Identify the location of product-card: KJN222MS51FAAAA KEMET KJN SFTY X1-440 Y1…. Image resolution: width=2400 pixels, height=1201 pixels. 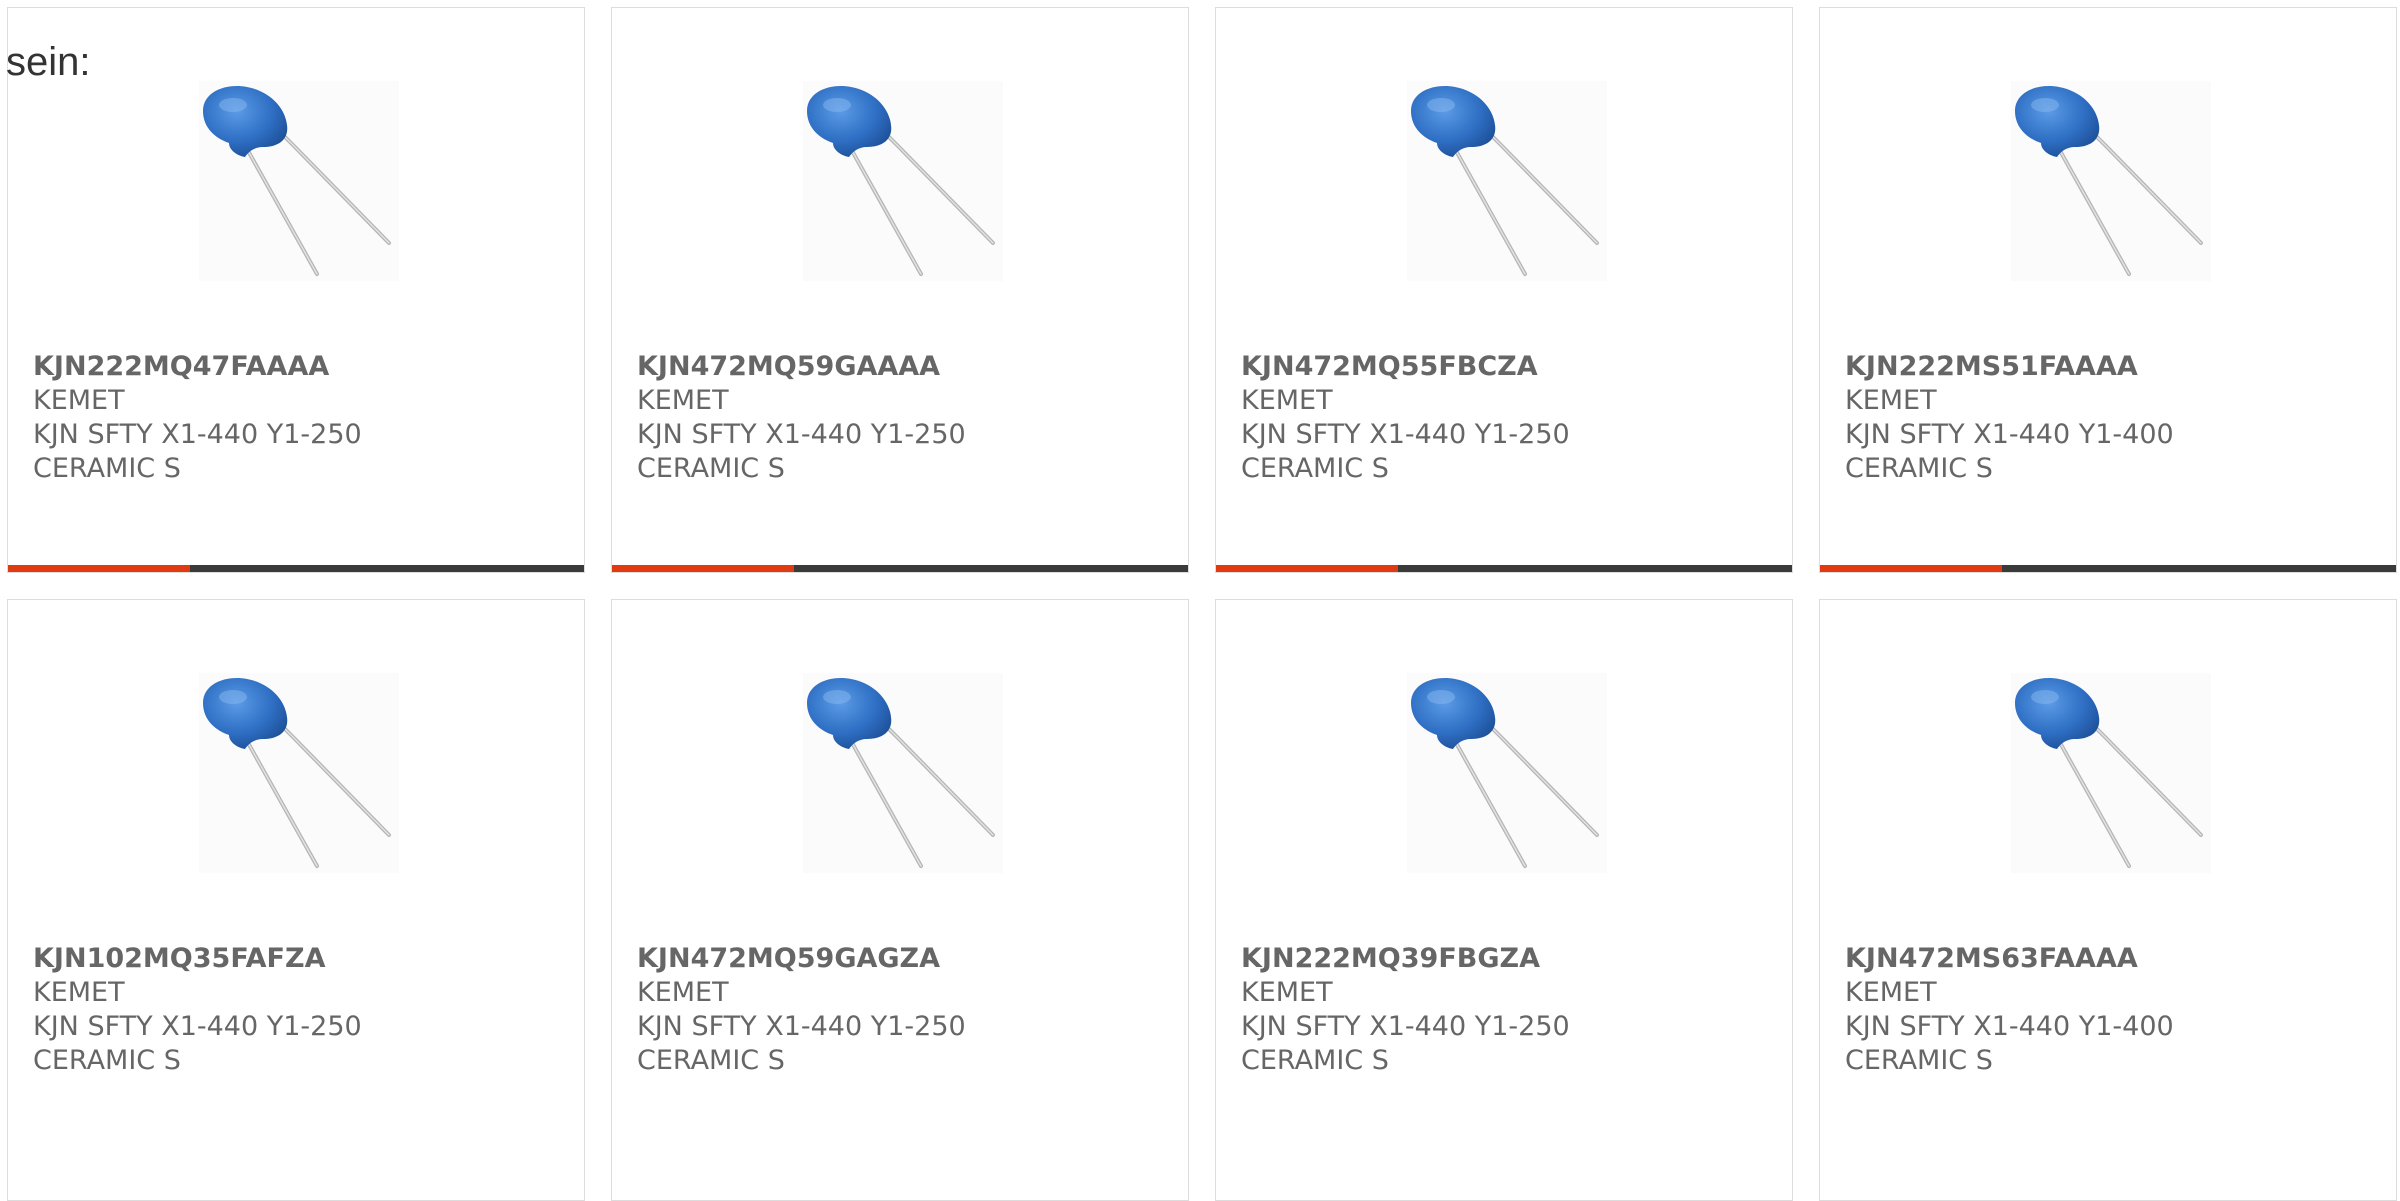
(2108, 290).